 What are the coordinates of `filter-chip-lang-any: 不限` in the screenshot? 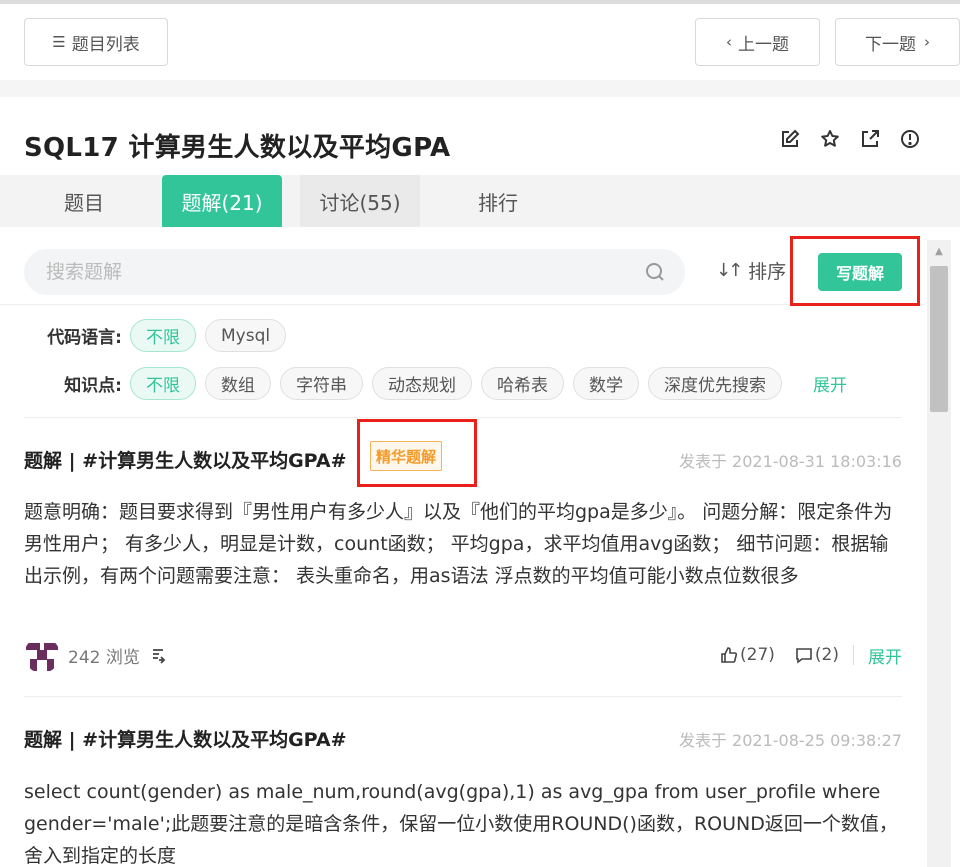 It's located at (163, 335).